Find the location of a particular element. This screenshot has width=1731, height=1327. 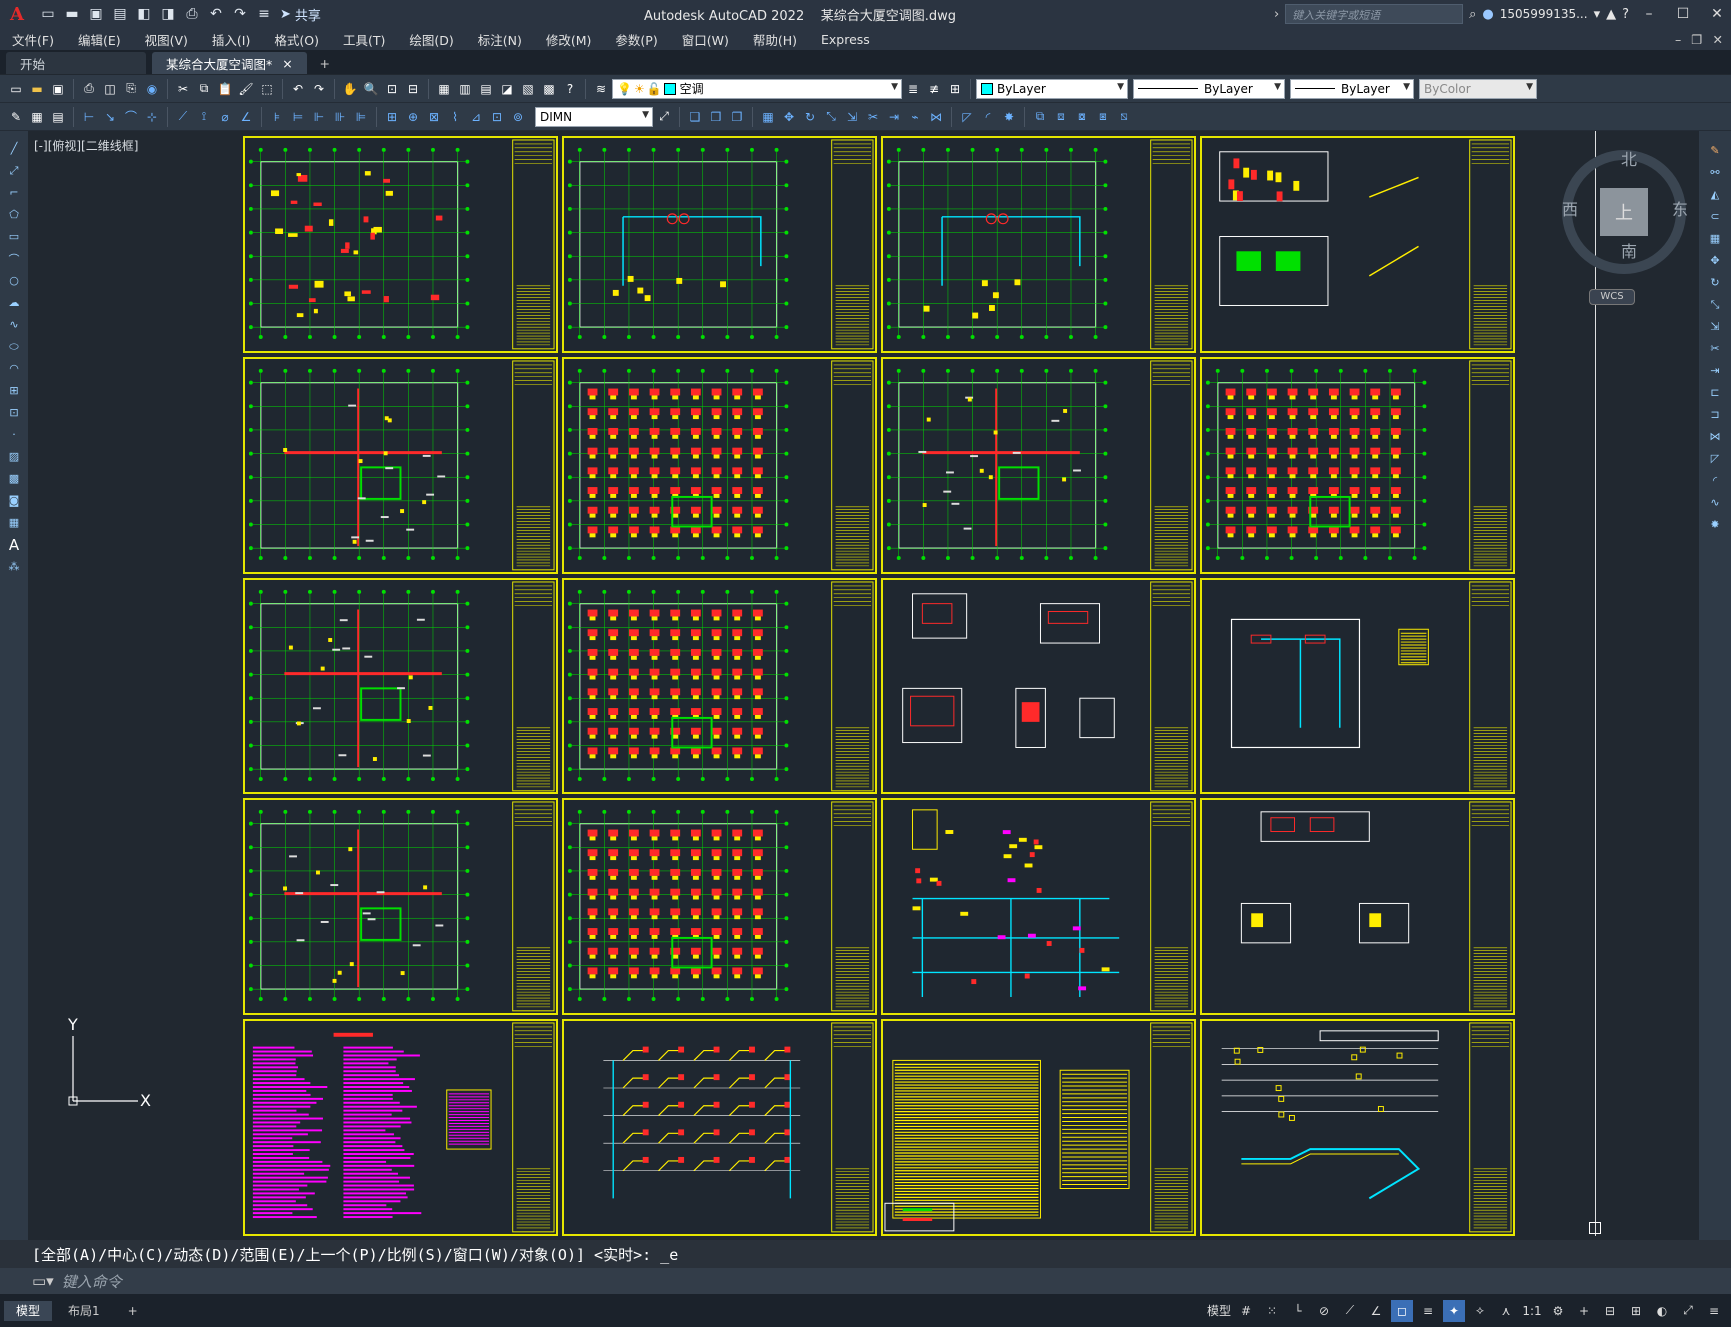

viewcube-top-face: 上 is located at coordinates (1624, 212).